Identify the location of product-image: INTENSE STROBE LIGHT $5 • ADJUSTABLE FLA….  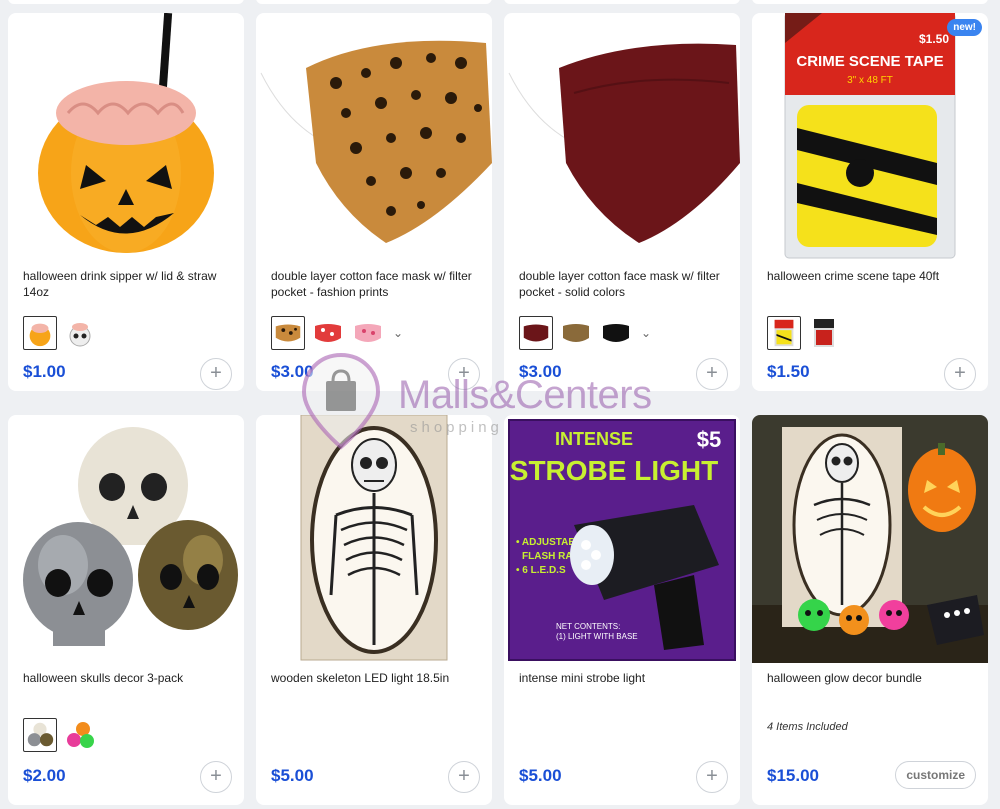
(622, 539).